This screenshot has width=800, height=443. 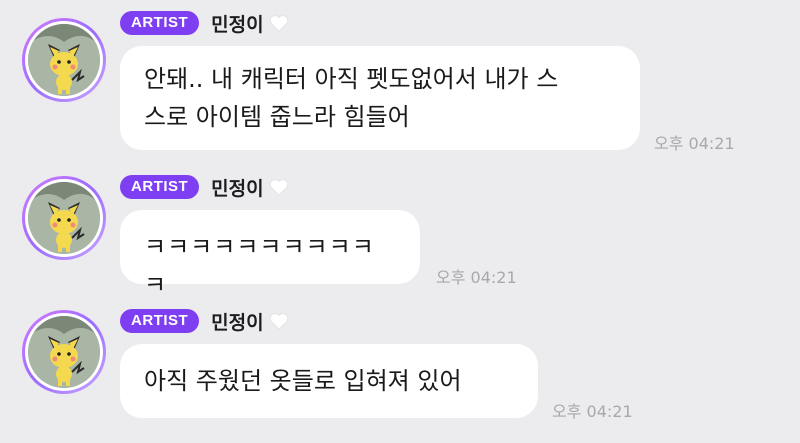 I want to click on message-bubble: 아직 주웠던 옷들로 입혀져 있어, so click(x=329, y=381).